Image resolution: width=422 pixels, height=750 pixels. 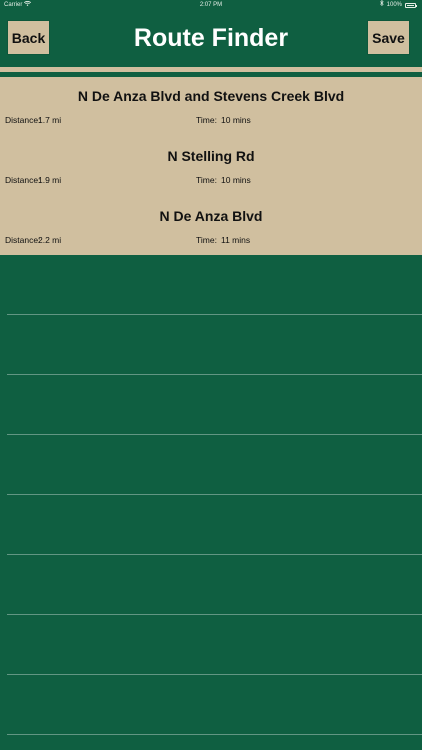 What do you see at coordinates (236, 240) in the screenshot?
I see `time-value: 11 mins` at bounding box center [236, 240].